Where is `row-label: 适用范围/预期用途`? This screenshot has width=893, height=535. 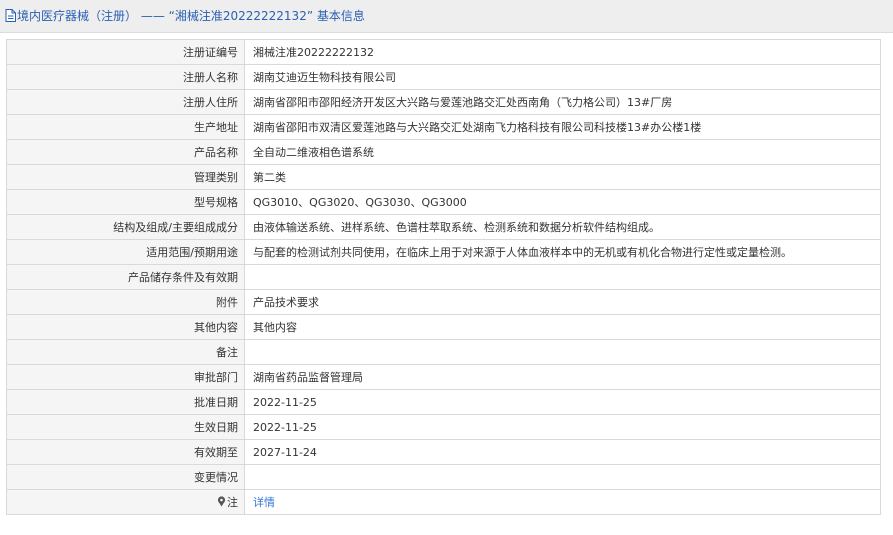 row-label: 适用范围/预期用途 is located at coordinates (125, 252).